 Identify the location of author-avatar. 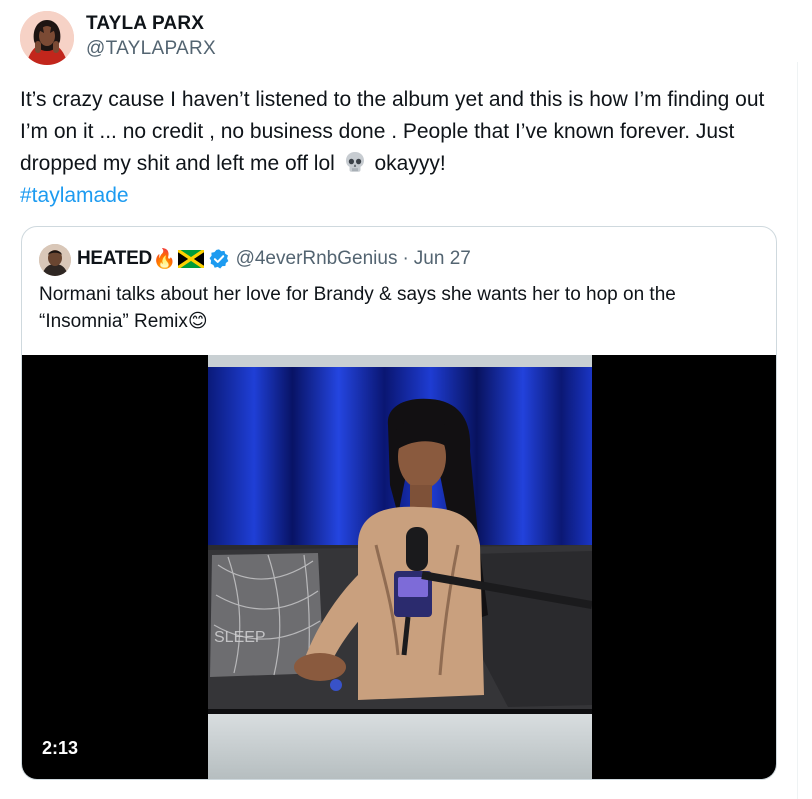
(47, 38).